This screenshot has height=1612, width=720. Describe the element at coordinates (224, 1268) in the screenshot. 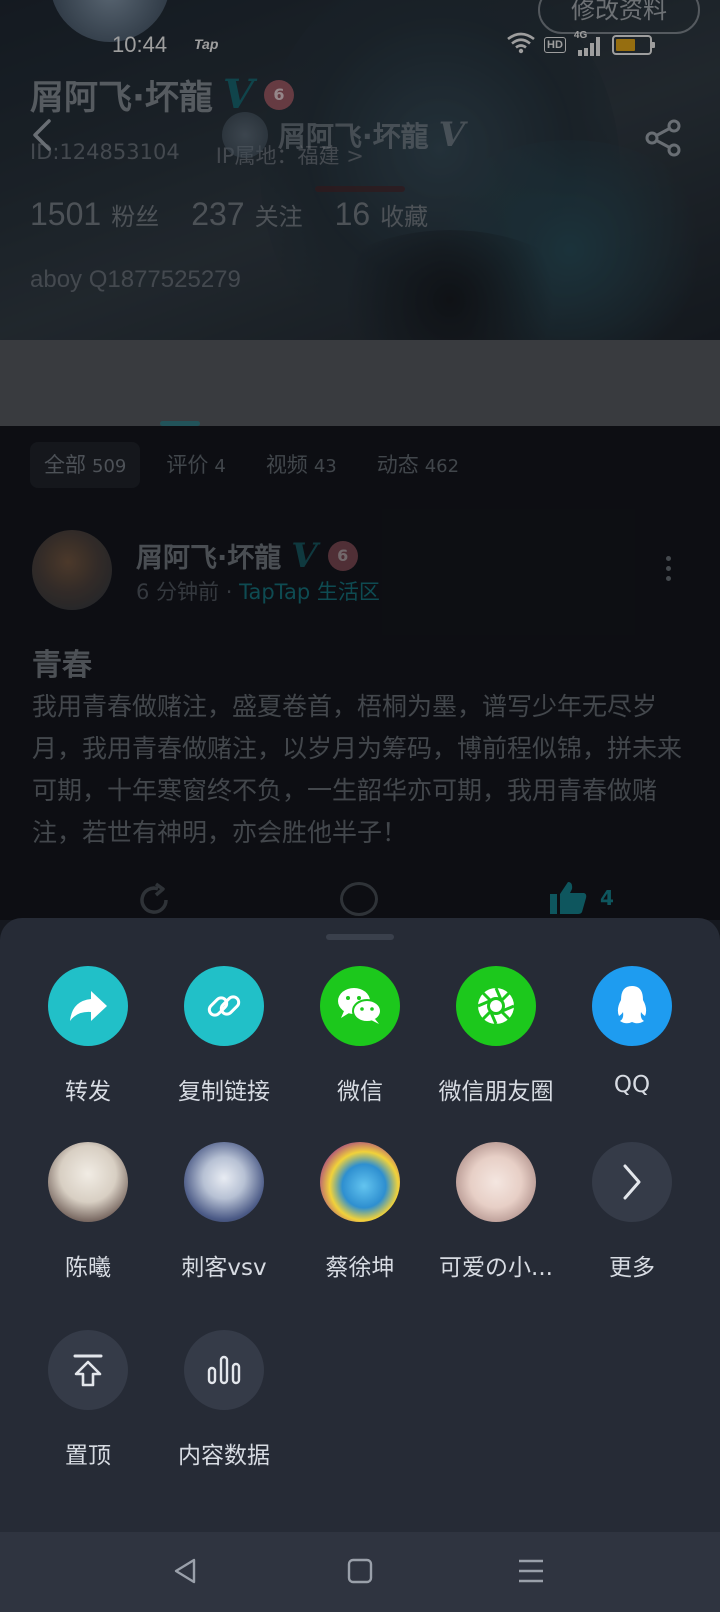

I see `friend-name: 刺客vsv` at that location.